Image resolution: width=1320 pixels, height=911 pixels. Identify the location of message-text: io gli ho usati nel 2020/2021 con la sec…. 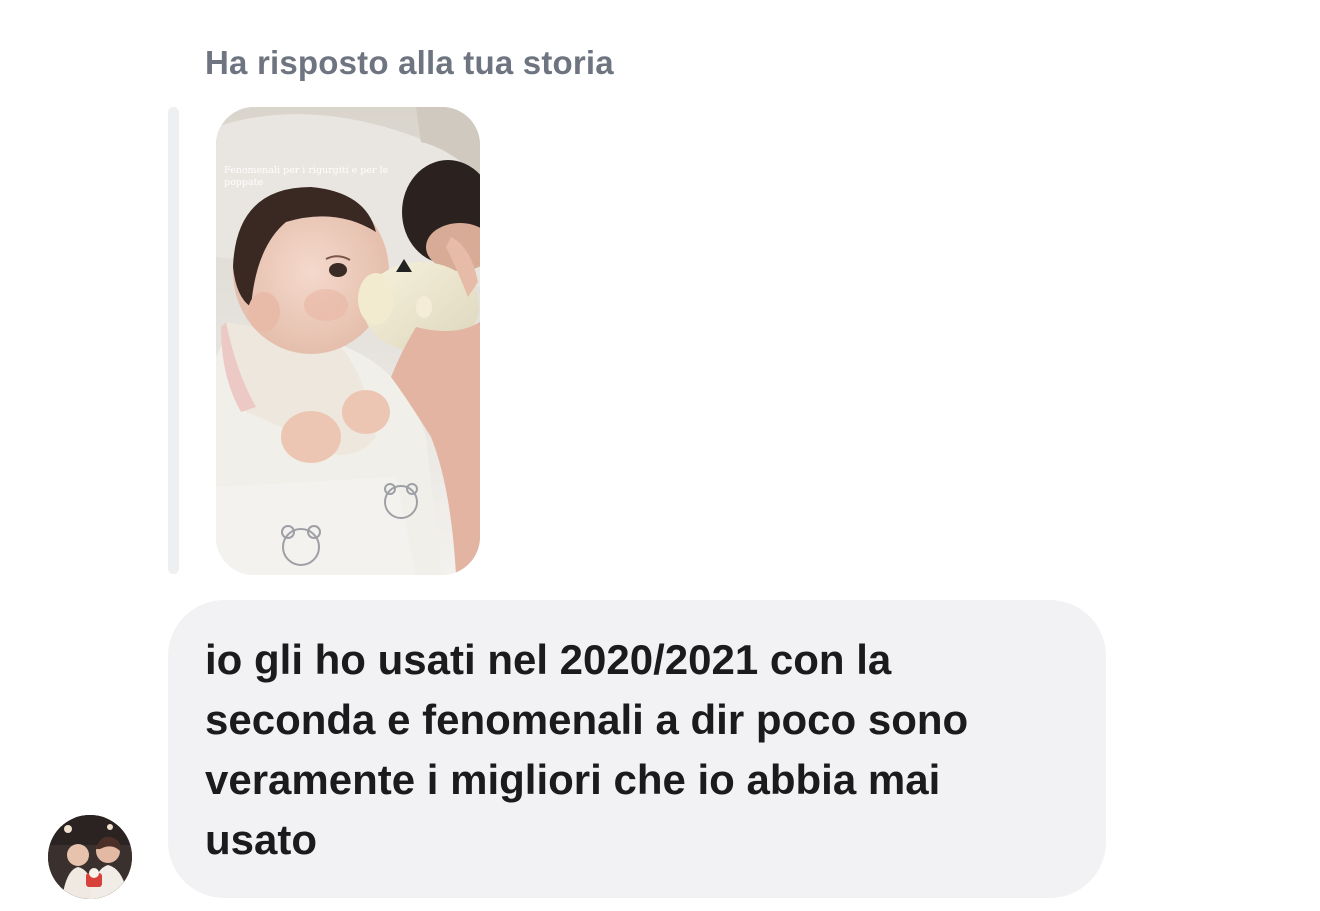
(587, 749).